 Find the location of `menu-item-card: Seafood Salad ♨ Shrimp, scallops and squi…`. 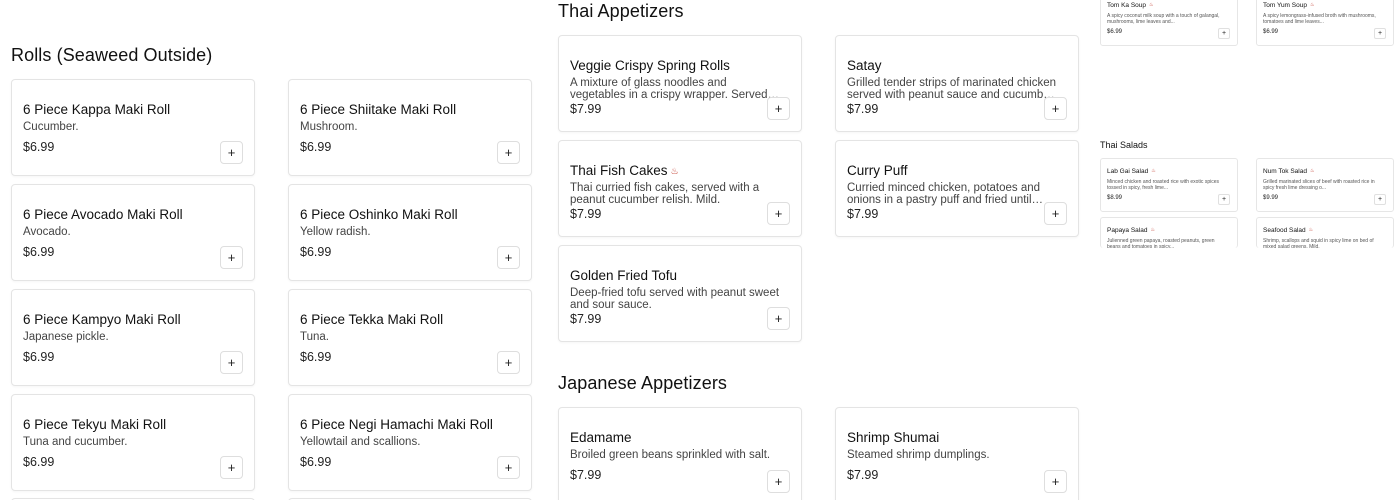

menu-item-card: Seafood Salad ♨ Shrimp, scallops and squi… is located at coordinates (1325, 232).